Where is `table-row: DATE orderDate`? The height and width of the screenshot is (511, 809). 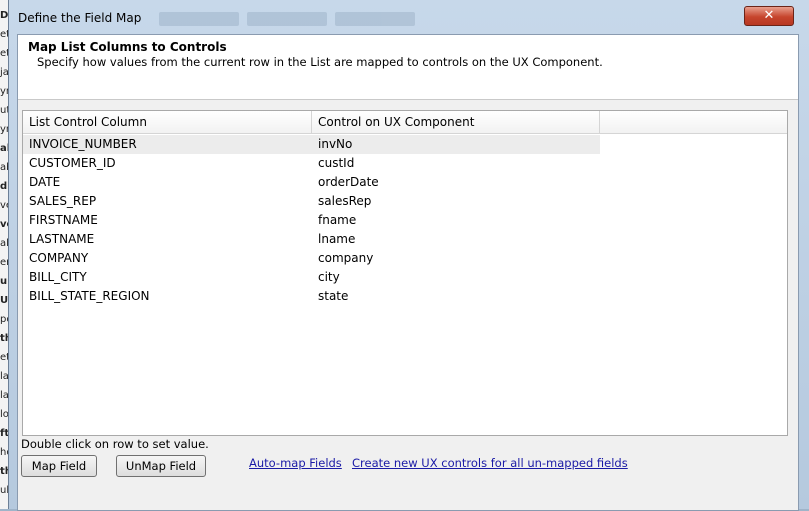
table-row: DATE orderDate is located at coordinates (405, 182).